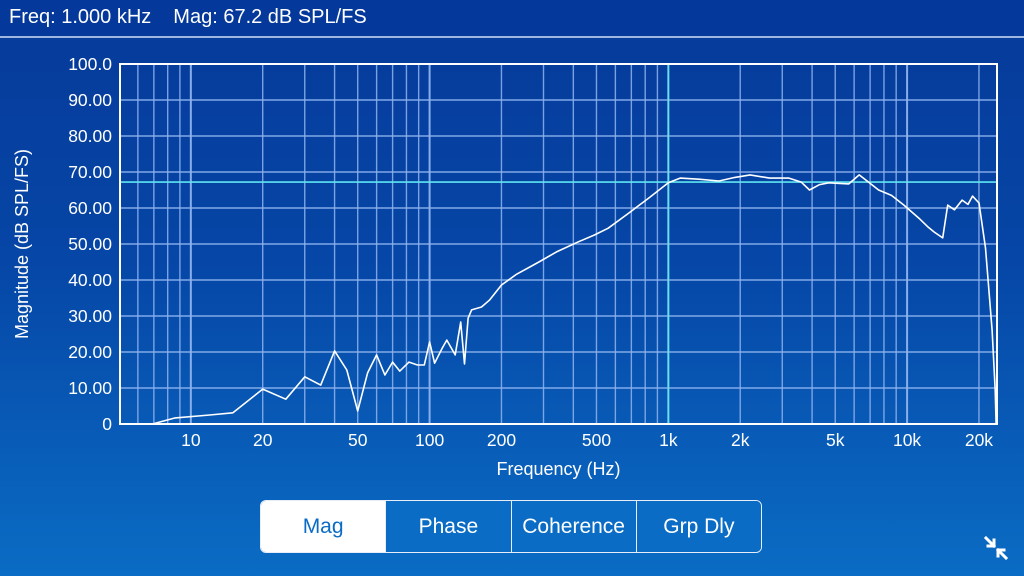  What do you see at coordinates (22, 244) in the screenshot?
I see `y-axis-title: Magnitude (dB SPL/FS)` at bounding box center [22, 244].